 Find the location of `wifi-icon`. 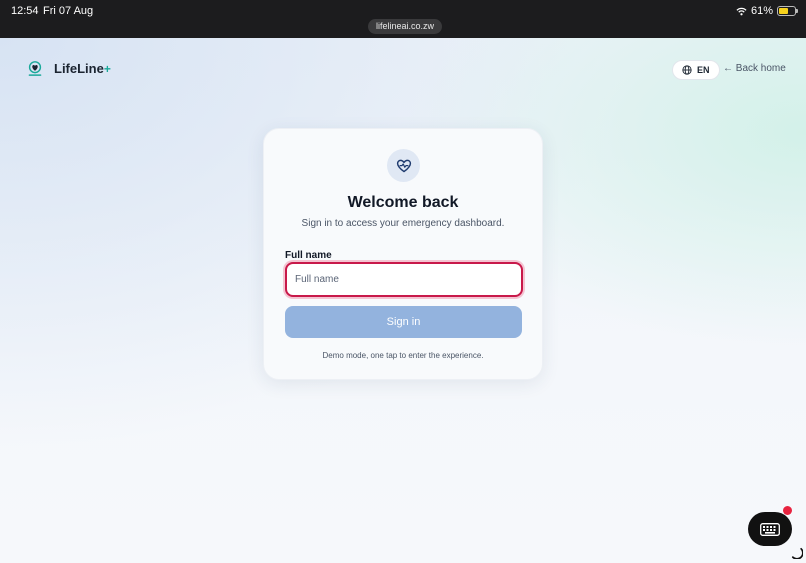

wifi-icon is located at coordinates (741, 11).